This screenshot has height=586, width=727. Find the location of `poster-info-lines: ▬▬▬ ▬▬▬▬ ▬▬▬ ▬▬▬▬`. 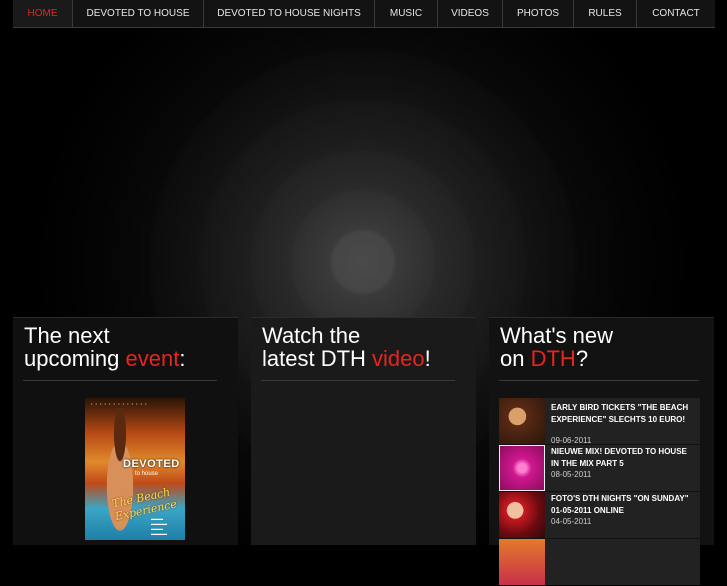

poster-info-lines: ▬▬▬ ▬▬▬▬ ▬▬▬ ▬▬▬▬ is located at coordinates (159, 526).